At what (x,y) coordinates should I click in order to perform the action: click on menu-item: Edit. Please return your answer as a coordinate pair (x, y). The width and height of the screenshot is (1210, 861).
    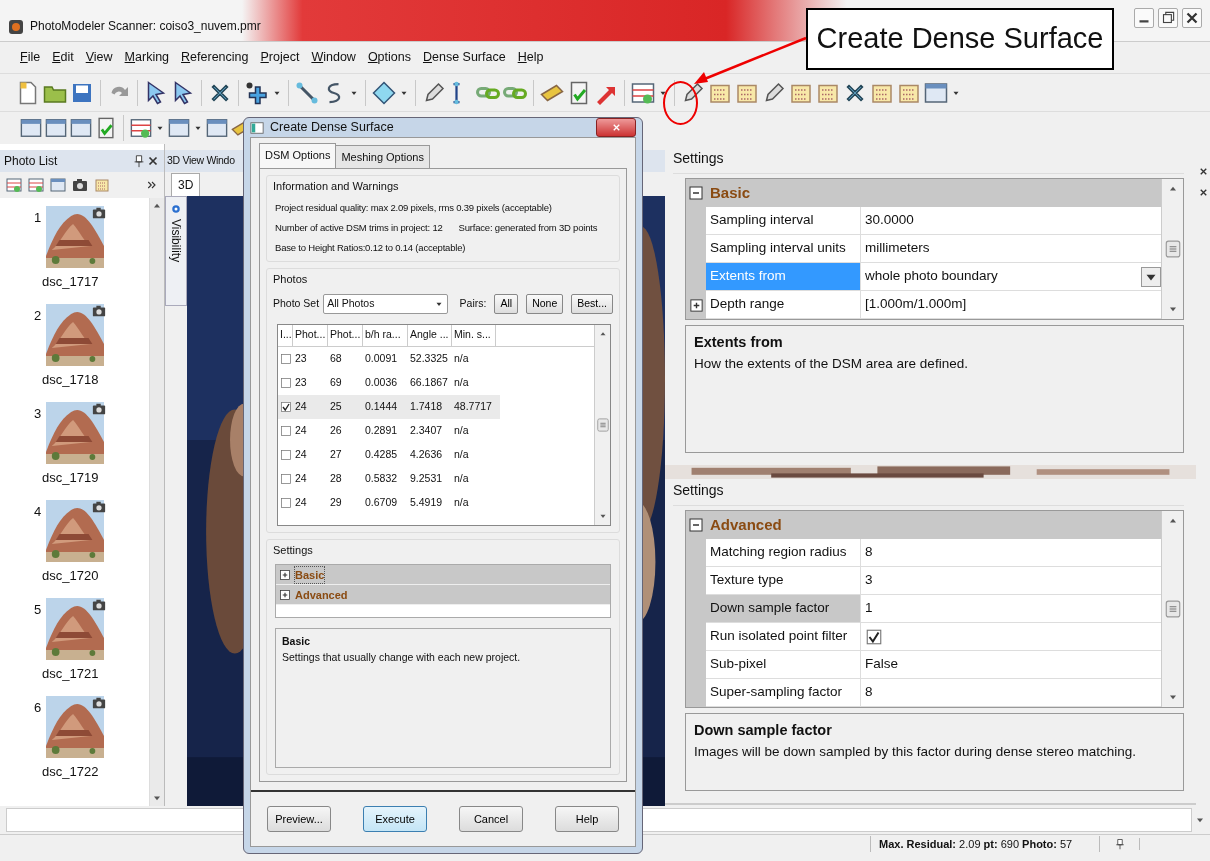
    Looking at the image, I should click on (63, 57).